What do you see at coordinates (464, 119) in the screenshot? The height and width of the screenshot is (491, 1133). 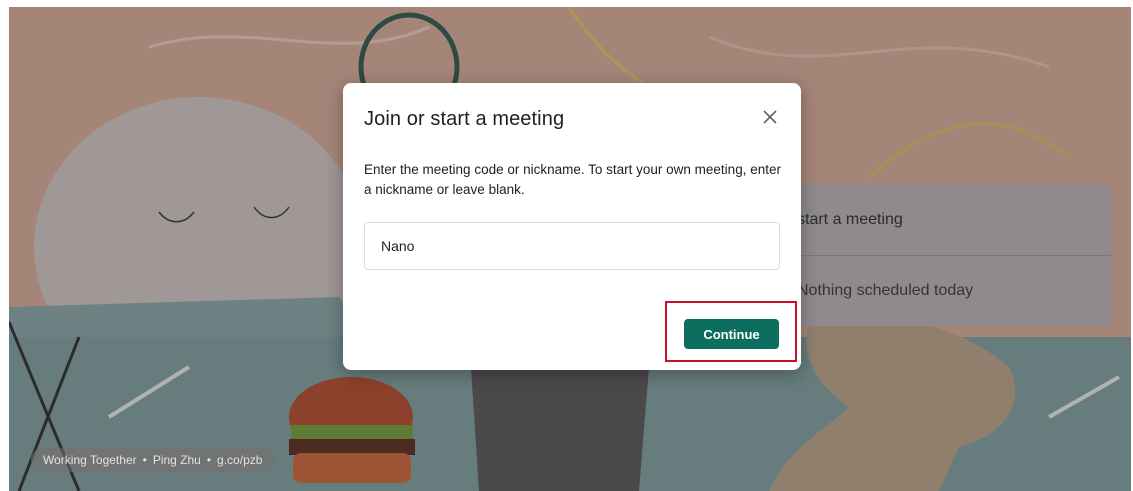 I see `dialog-title: Join or start a meeting` at bounding box center [464, 119].